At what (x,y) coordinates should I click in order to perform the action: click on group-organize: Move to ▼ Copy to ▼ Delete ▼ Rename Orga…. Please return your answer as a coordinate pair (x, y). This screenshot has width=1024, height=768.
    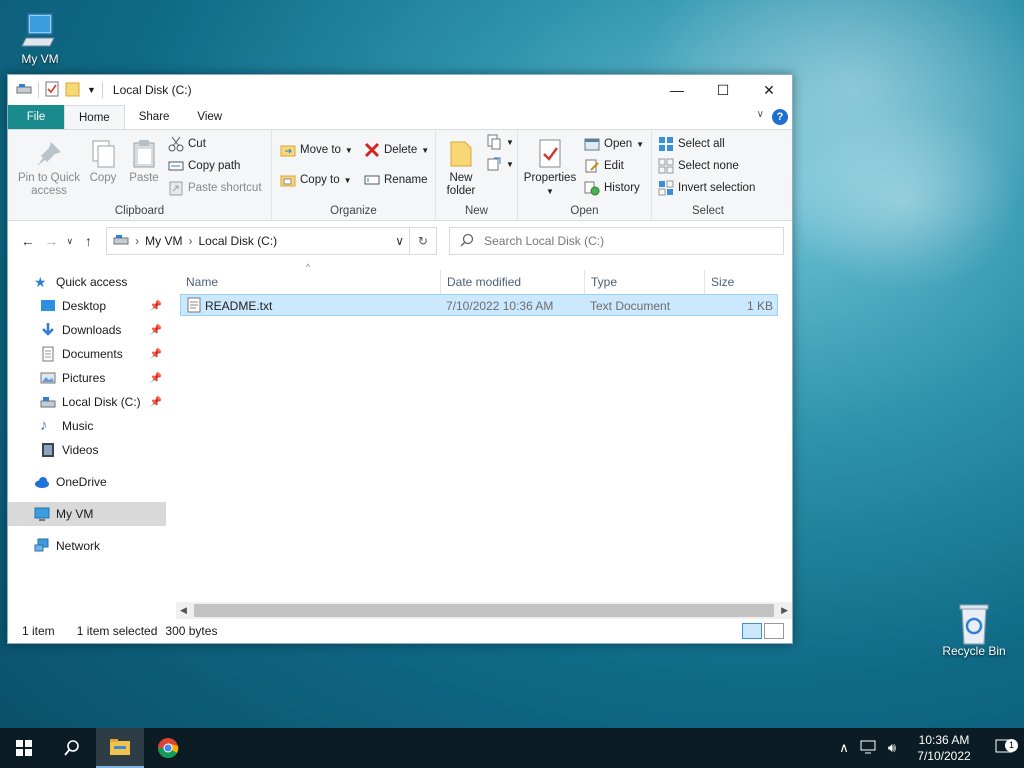
    Looking at the image, I should click on (354, 175).